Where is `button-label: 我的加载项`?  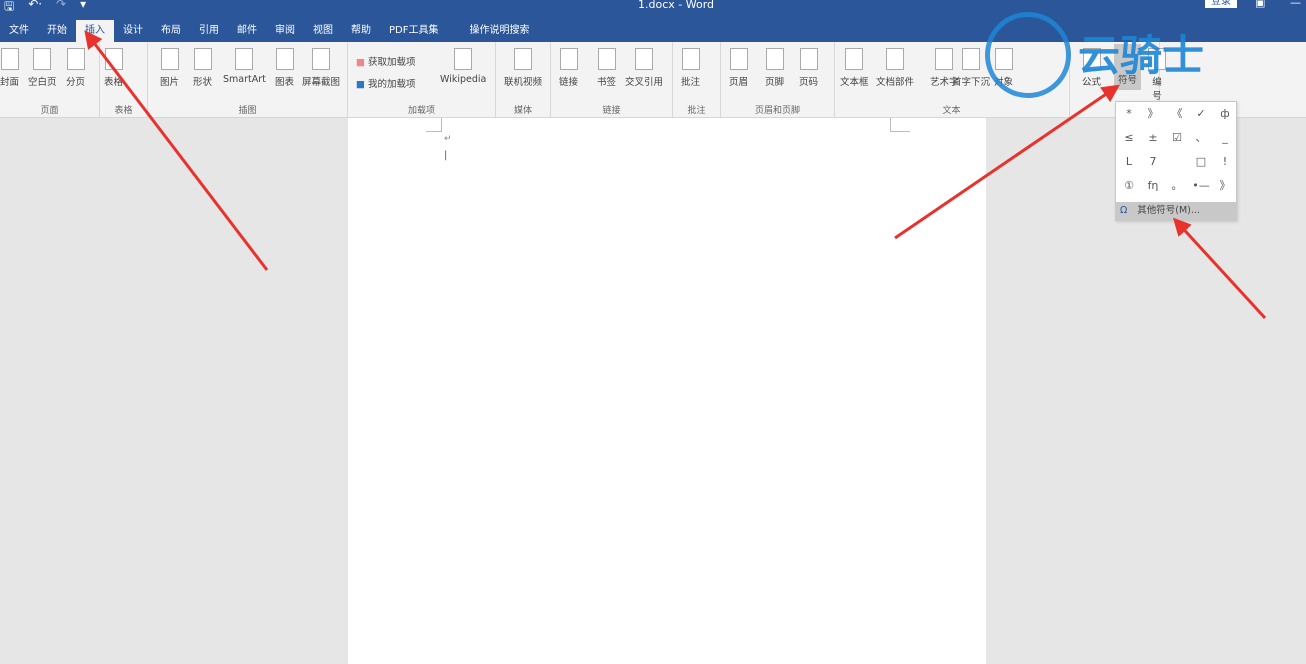
button-label: 我的加载项 is located at coordinates (392, 84).